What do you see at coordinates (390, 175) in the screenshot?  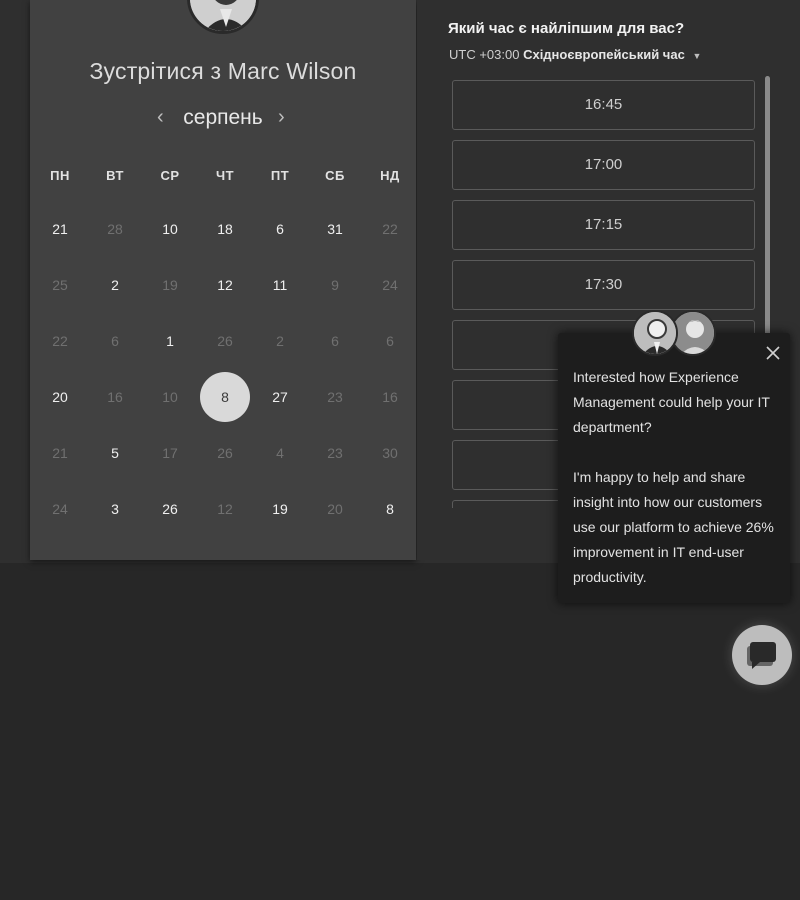 I see `weekday-label: НД` at bounding box center [390, 175].